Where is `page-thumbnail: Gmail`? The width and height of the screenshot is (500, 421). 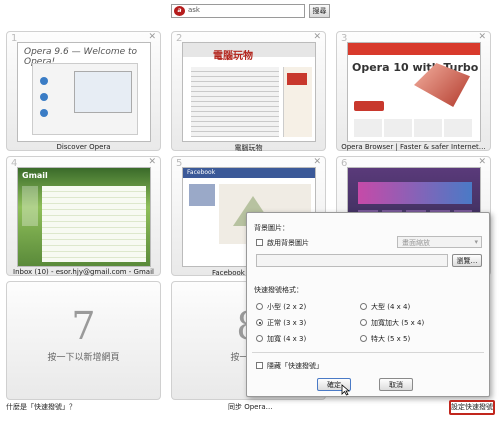
page-thumbnail: Gmail is located at coordinates (84, 217).